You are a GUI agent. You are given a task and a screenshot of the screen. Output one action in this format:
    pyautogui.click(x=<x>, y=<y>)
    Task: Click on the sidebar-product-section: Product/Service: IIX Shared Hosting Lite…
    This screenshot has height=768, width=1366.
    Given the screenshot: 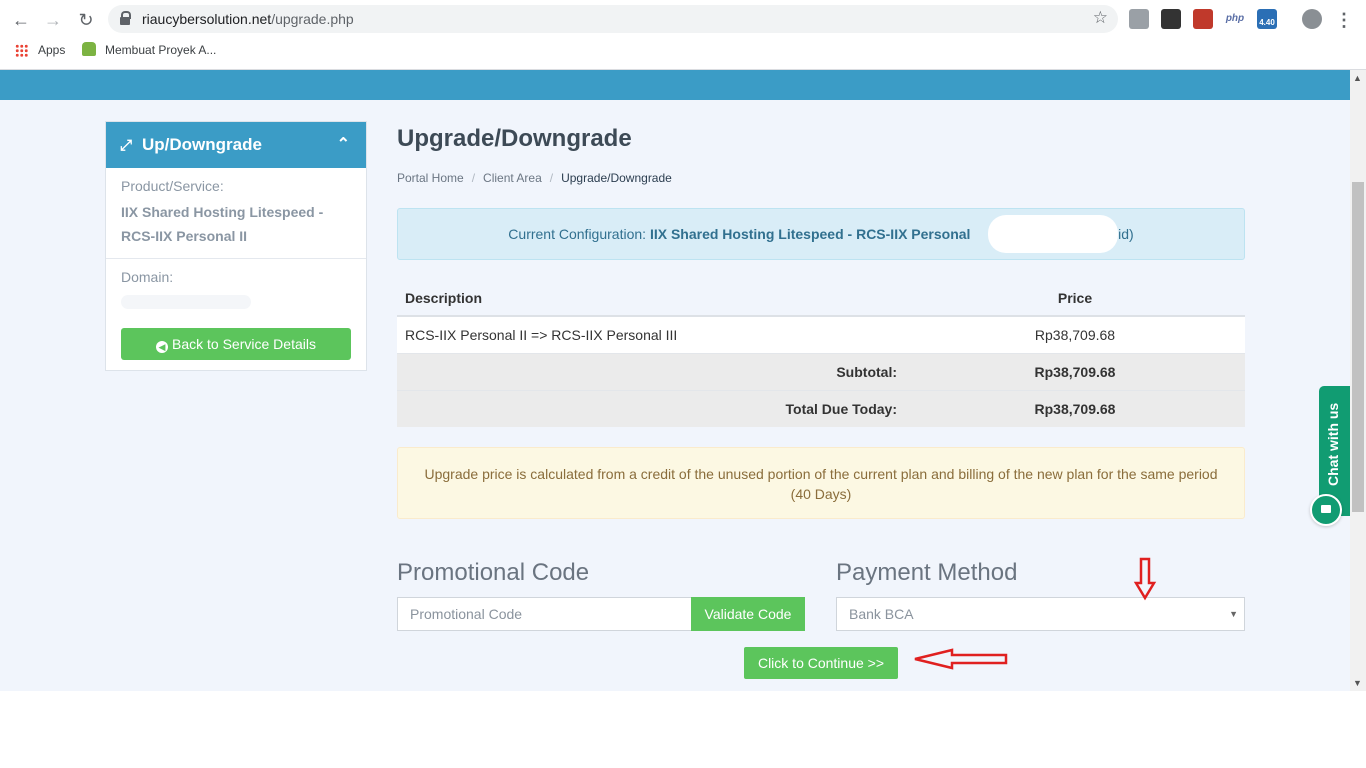 What is the action you would take?
    pyautogui.click(x=236, y=213)
    